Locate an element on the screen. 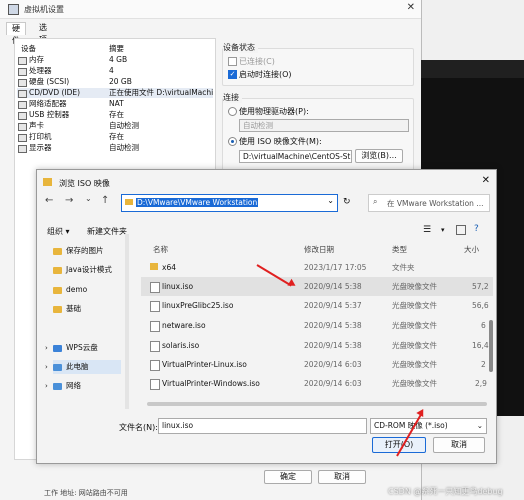 The image size is (524, 500). physical-drive-label: 使用物理驱动器(P): is located at coordinates (274, 111).